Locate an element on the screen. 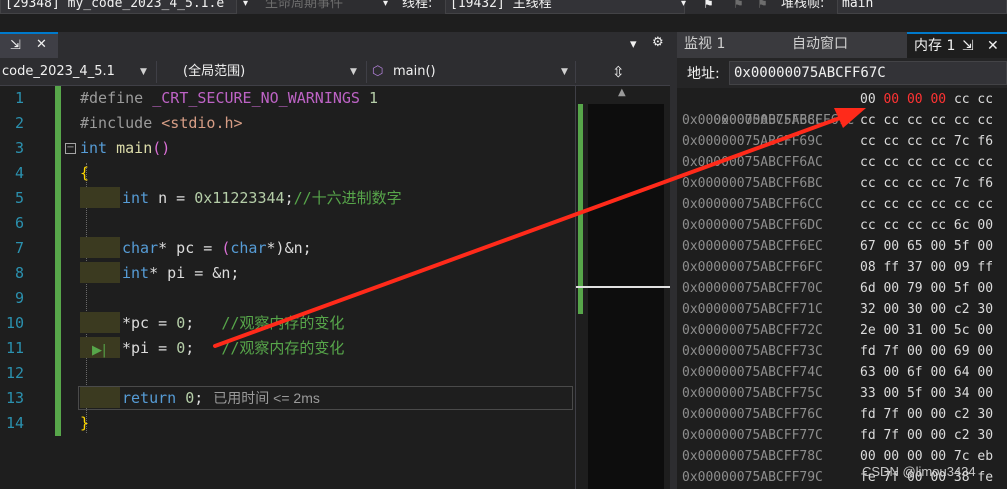 This screenshot has width=1007, height=489. memory-bytes: cc cc cc cc cc cc is located at coordinates (926, 120).